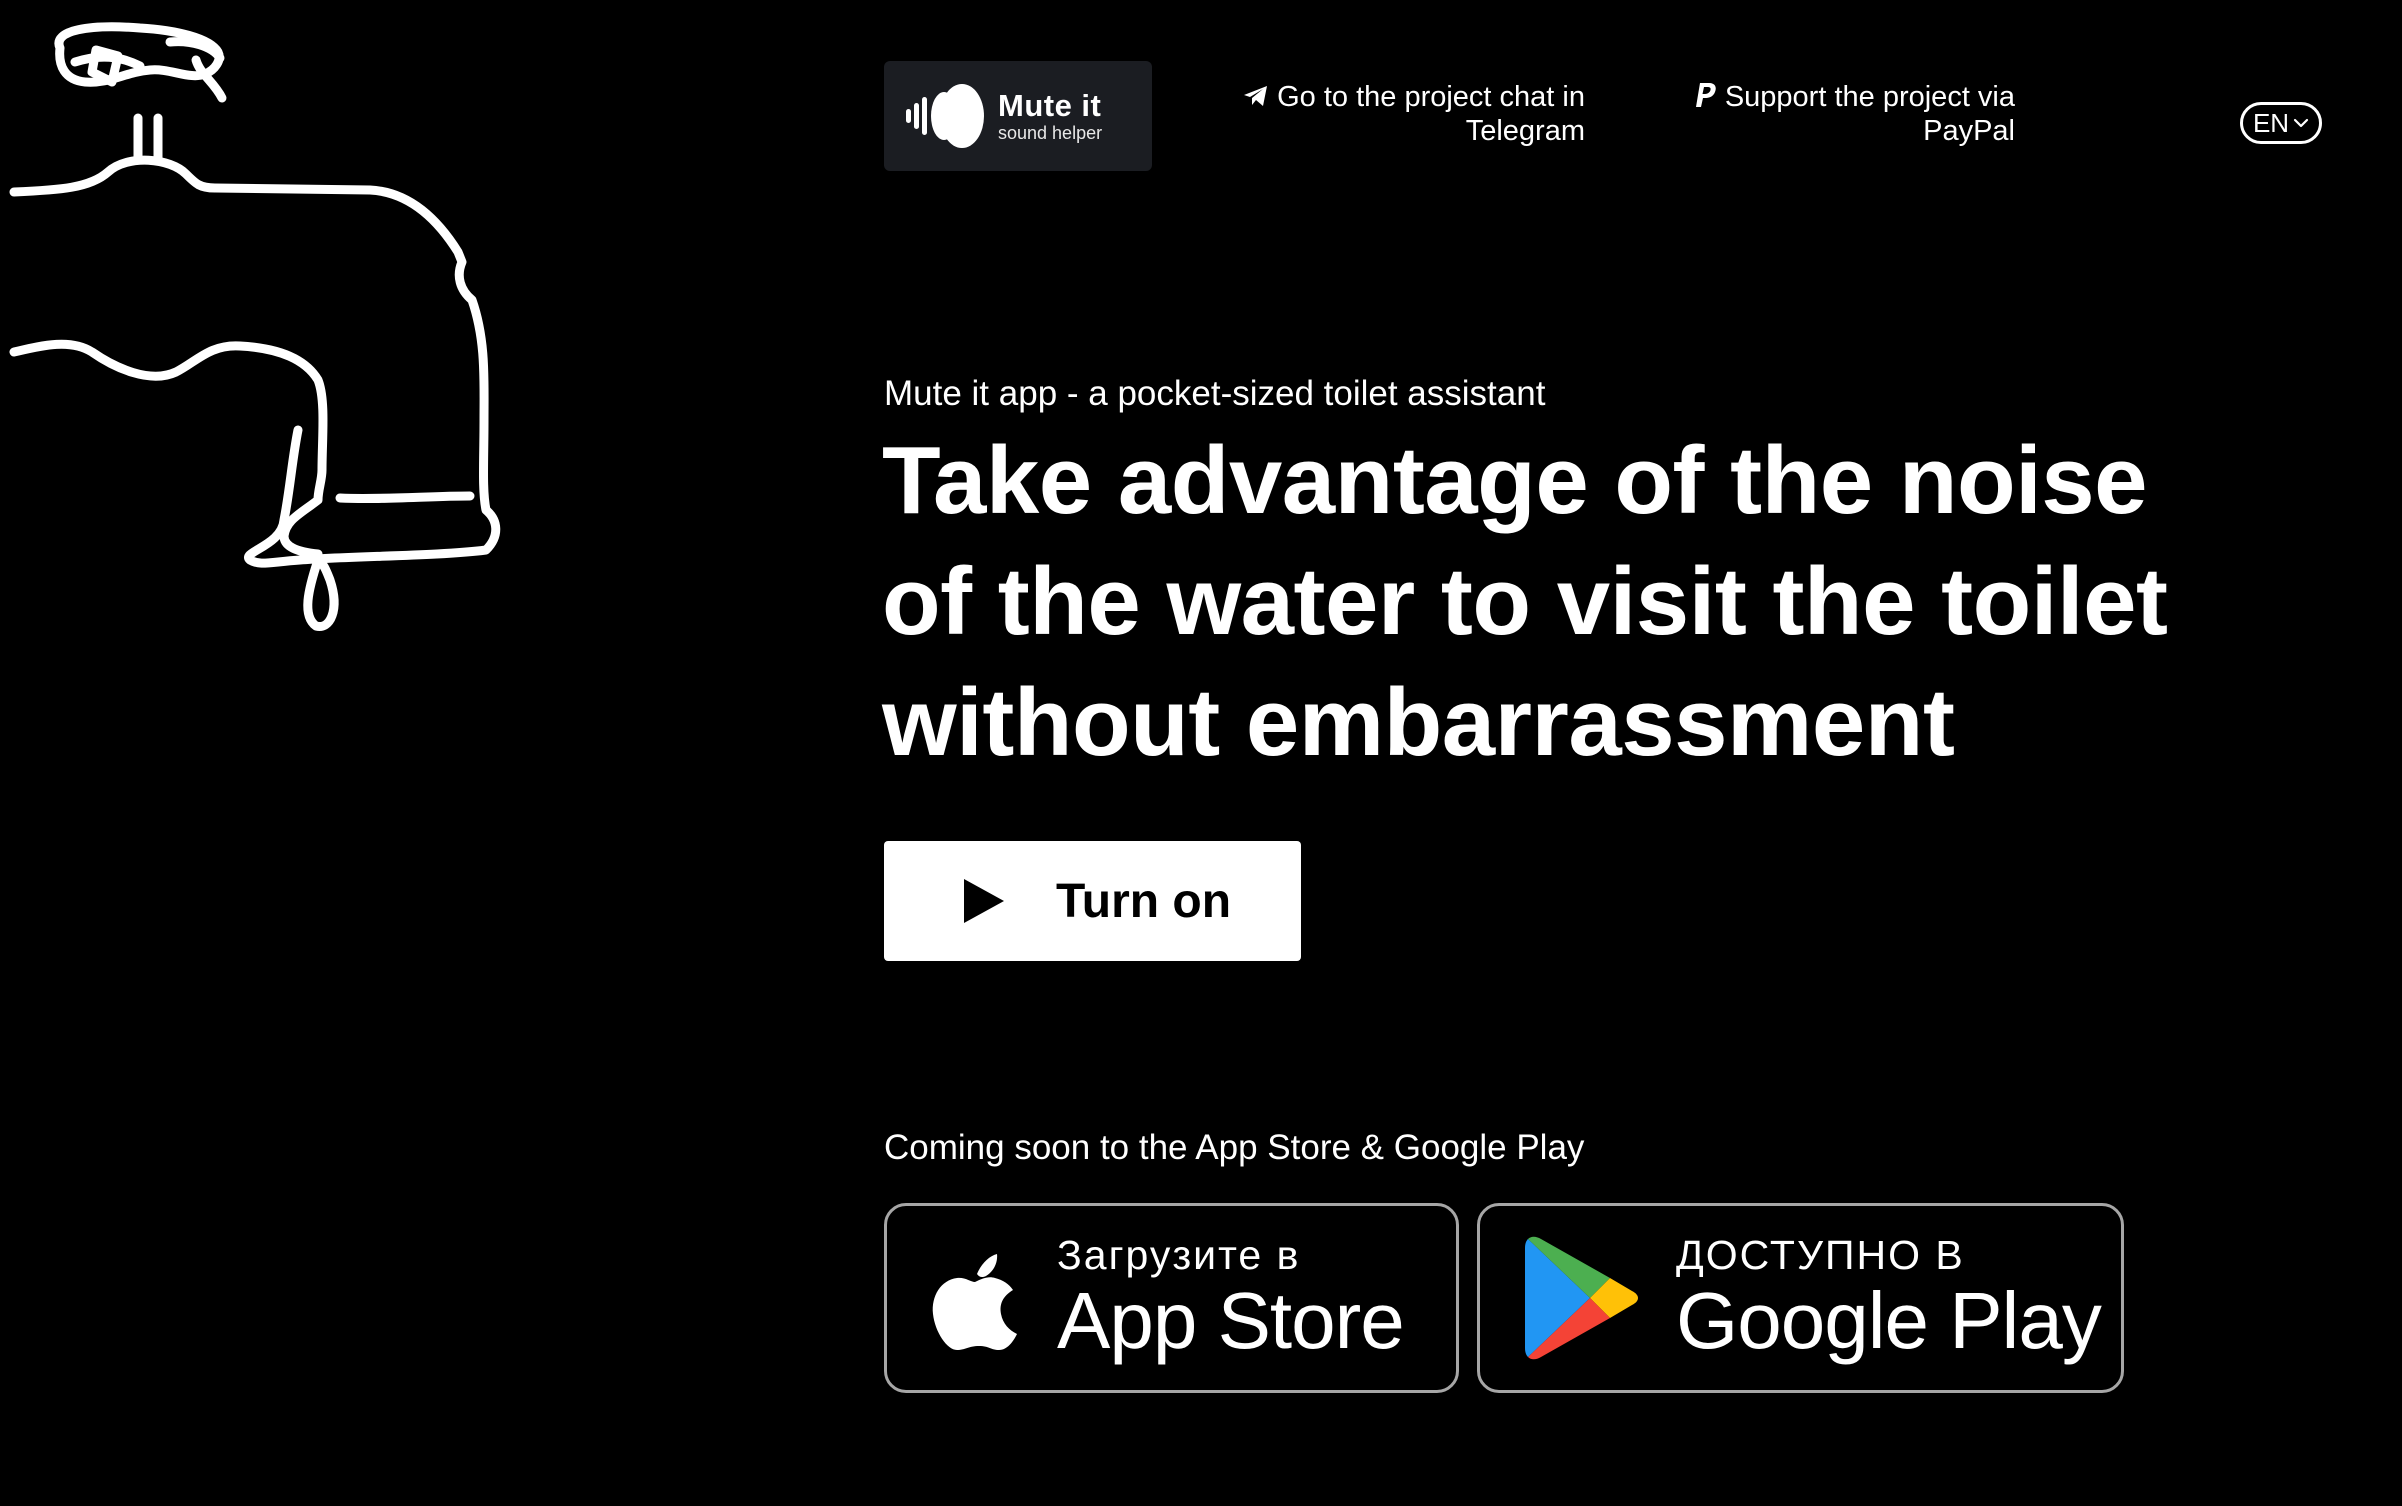 Image resolution: width=2402 pixels, height=1506 pixels. What do you see at coordinates (974, 1302) in the screenshot?
I see `apple-icon` at bounding box center [974, 1302].